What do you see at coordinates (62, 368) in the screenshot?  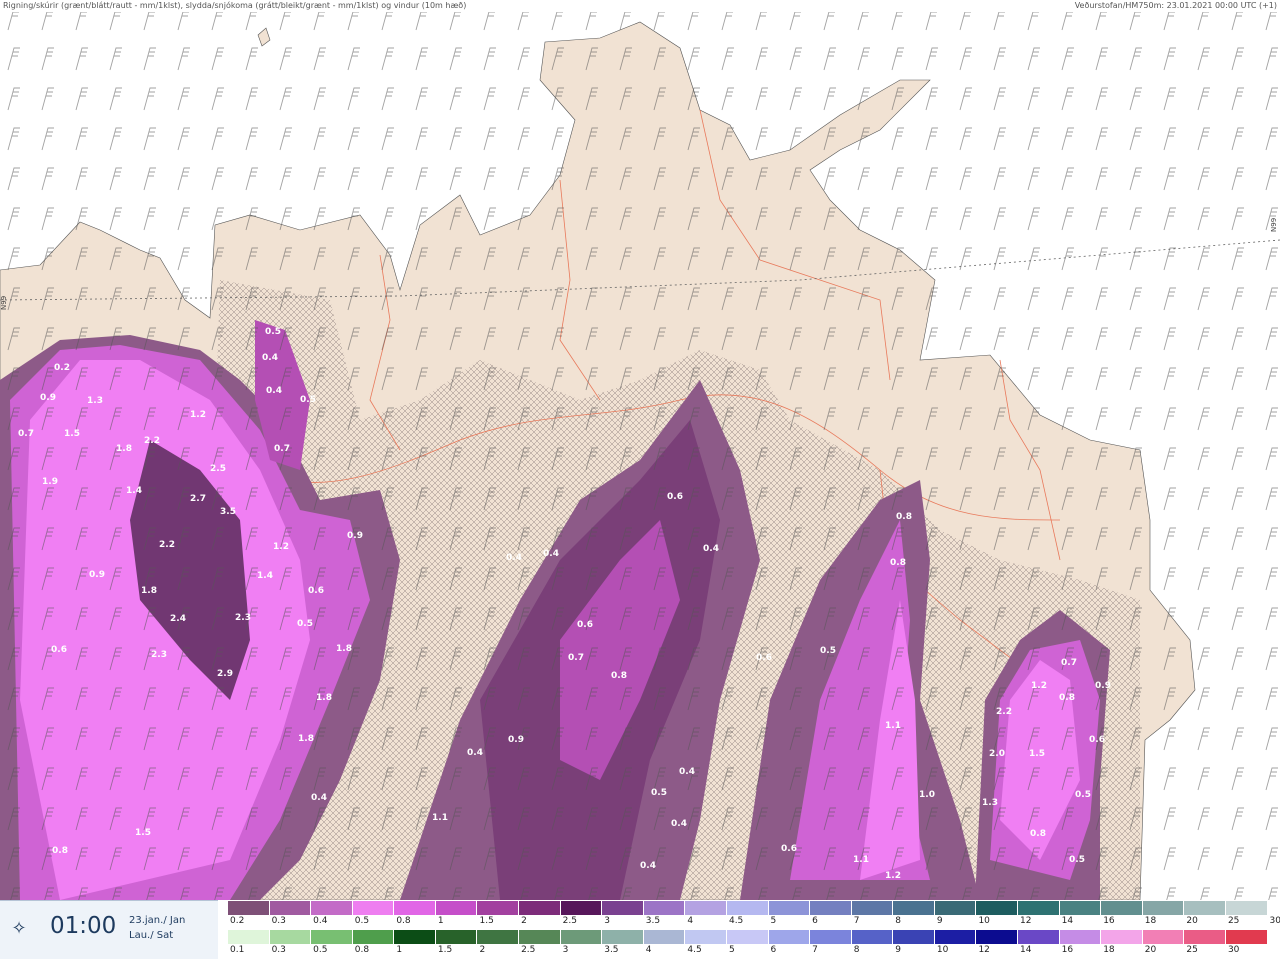 I see `precip-value-label: 0.2` at bounding box center [62, 368].